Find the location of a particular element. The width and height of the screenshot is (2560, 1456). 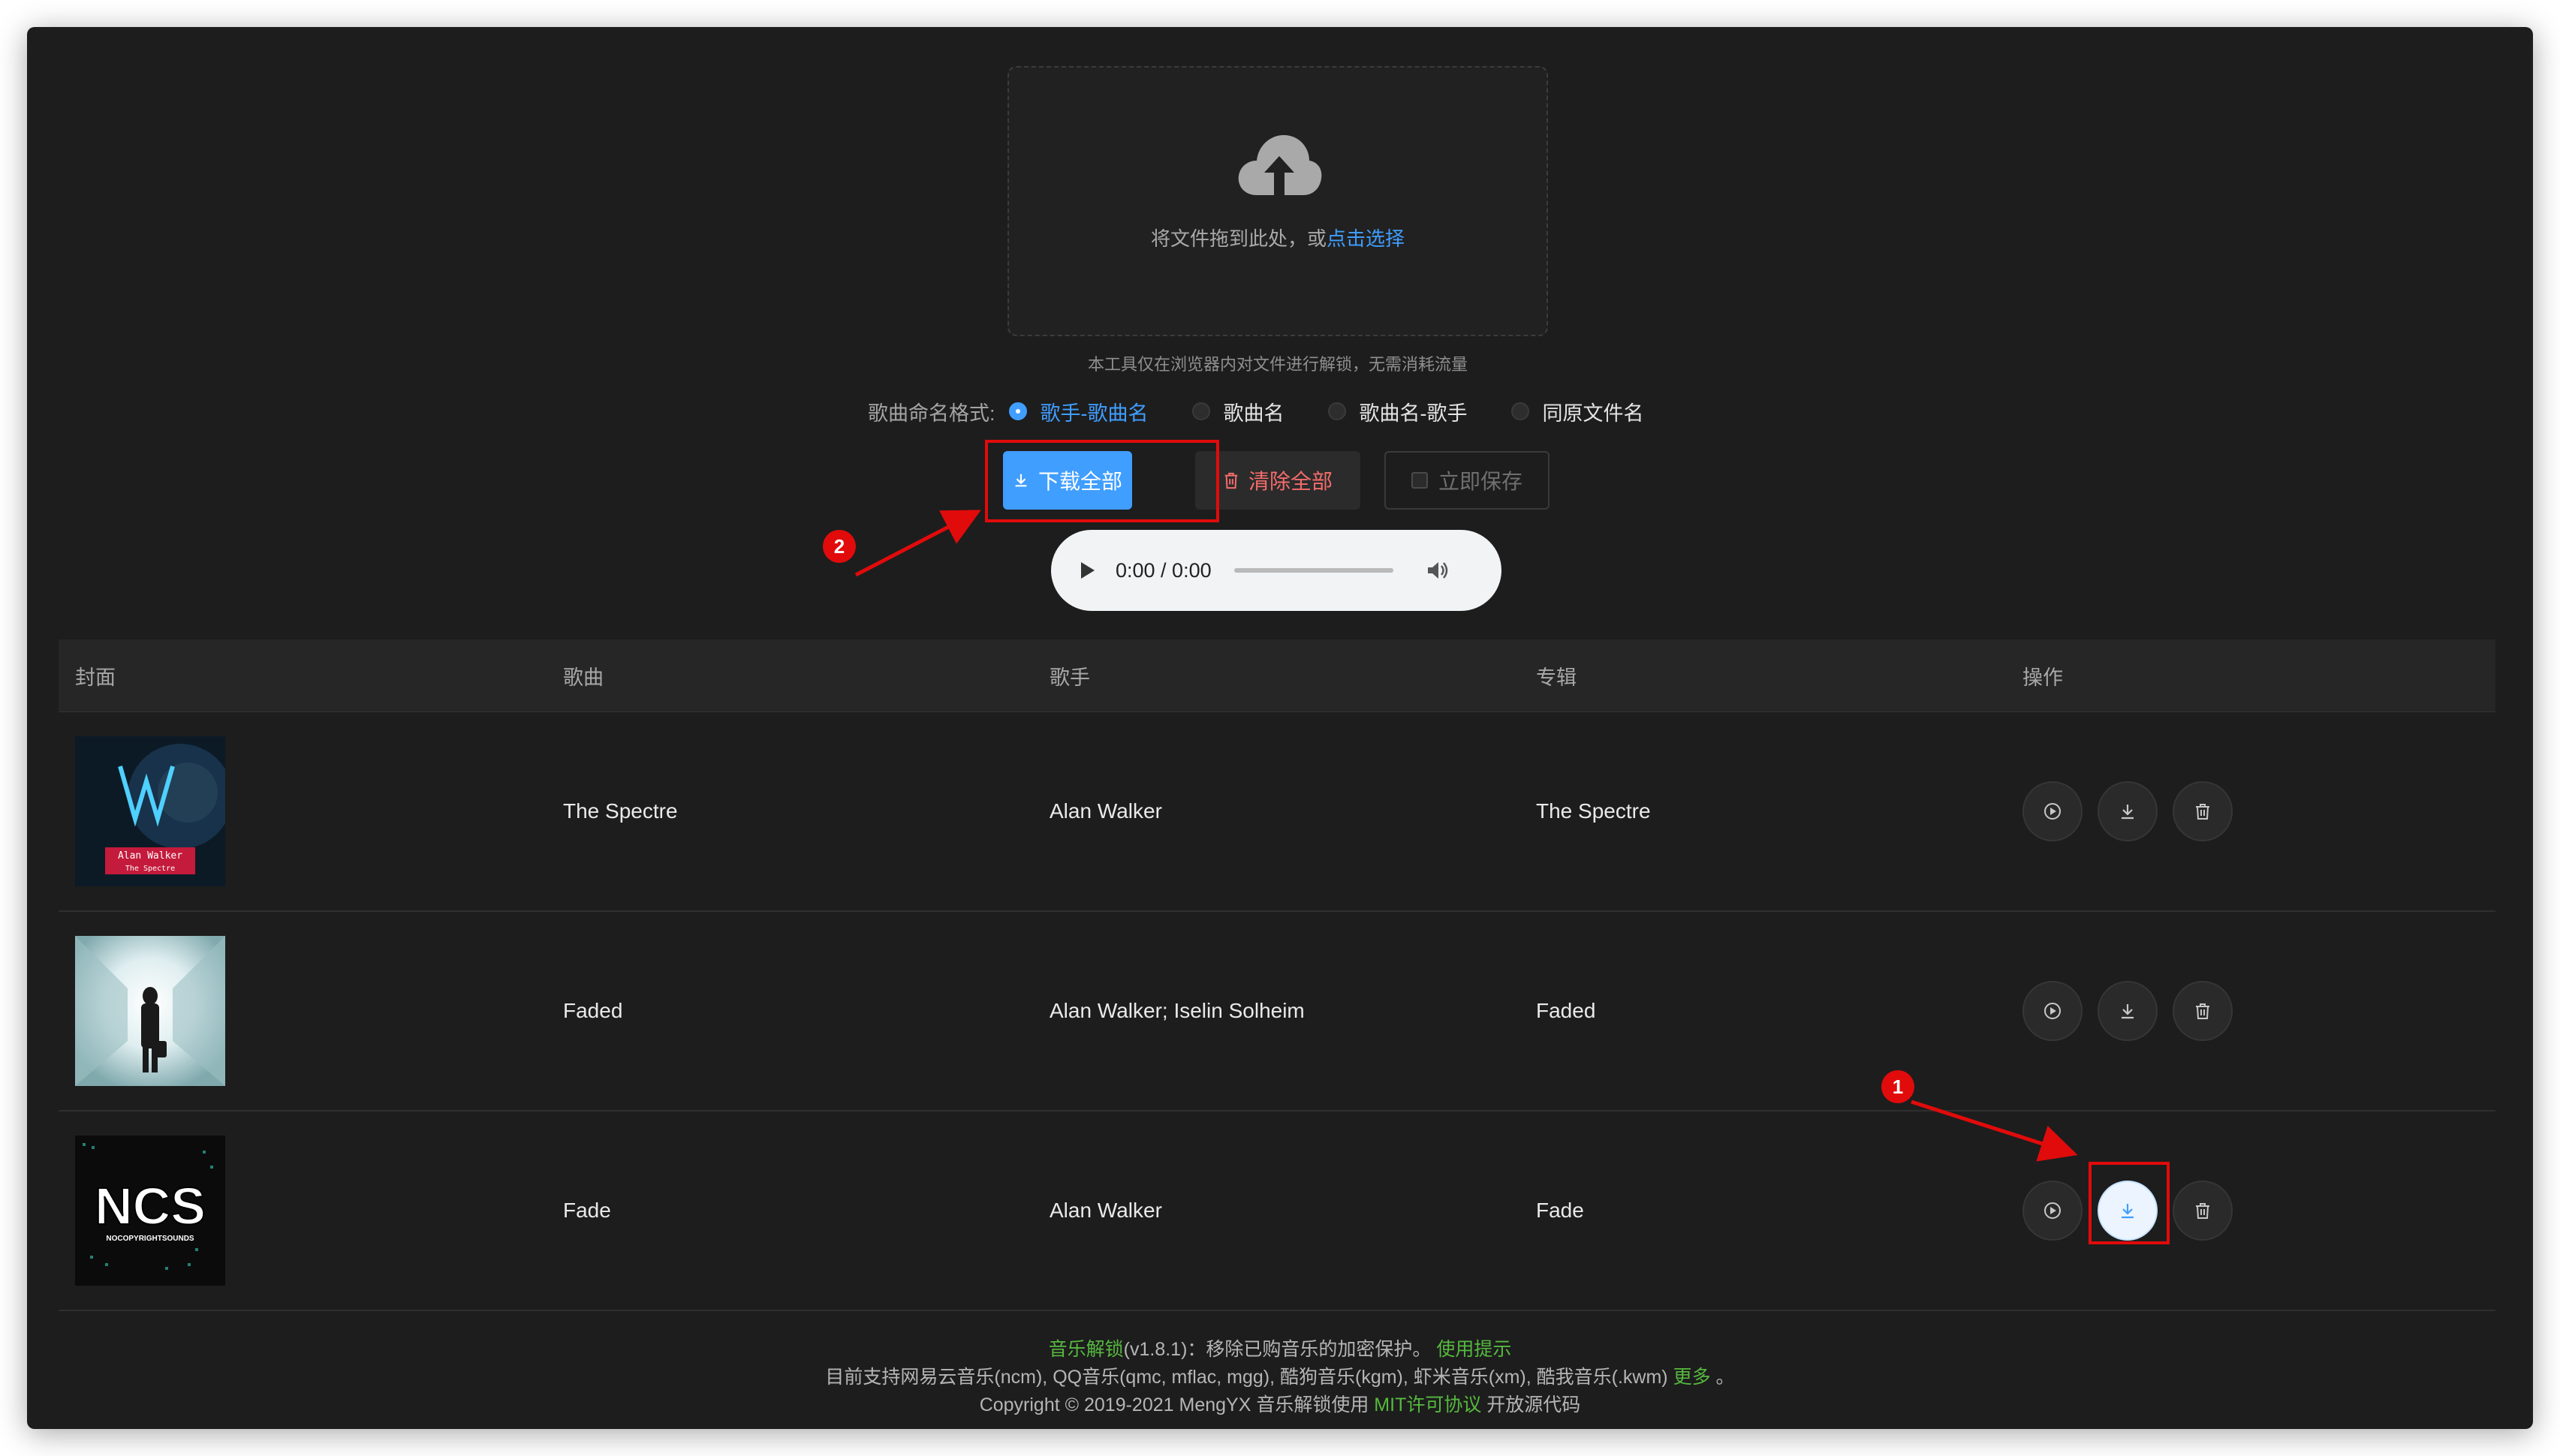

audio-player: 0:00 / 0:00 is located at coordinates (1276, 570).